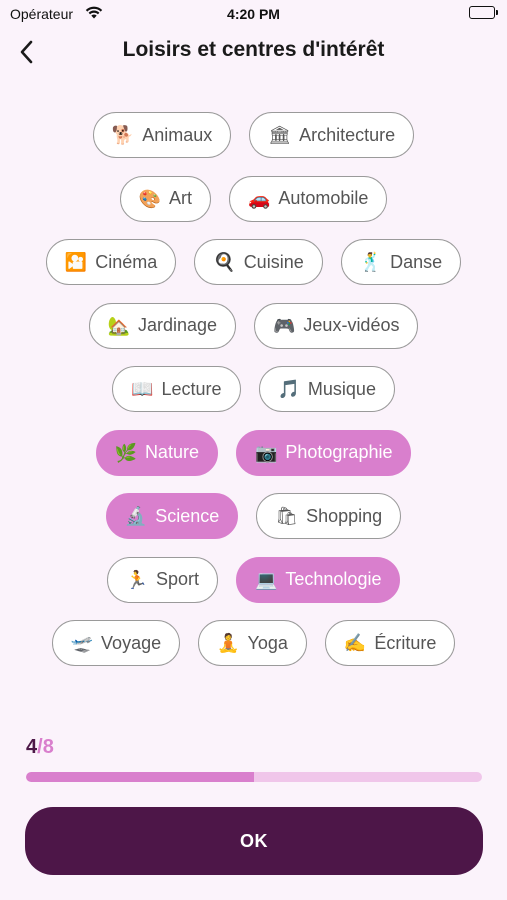 This screenshot has width=507, height=900. Describe the element at coordinates (355, 643) in the screenshot. I see `writing-hand-icon: ✍` at that location.